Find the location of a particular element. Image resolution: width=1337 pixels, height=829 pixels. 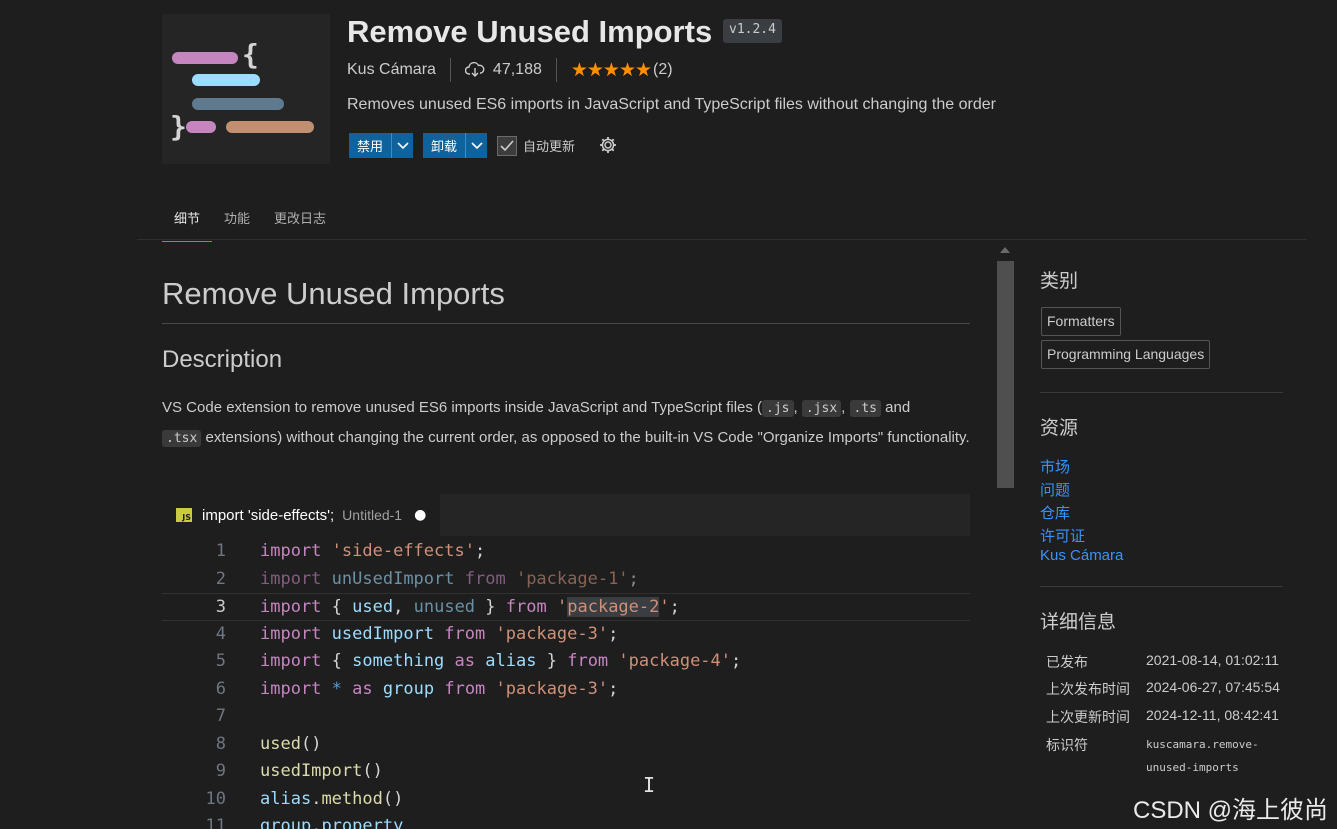

gear-icon is located at coordinates (608, 145).